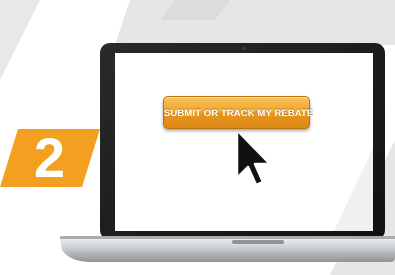 The width and height of the screenshot is (395, 275). What do you see at coordinates (20, 40) in the screenshot?
I see `background-stripe-left` at bounding box center [20, 40].